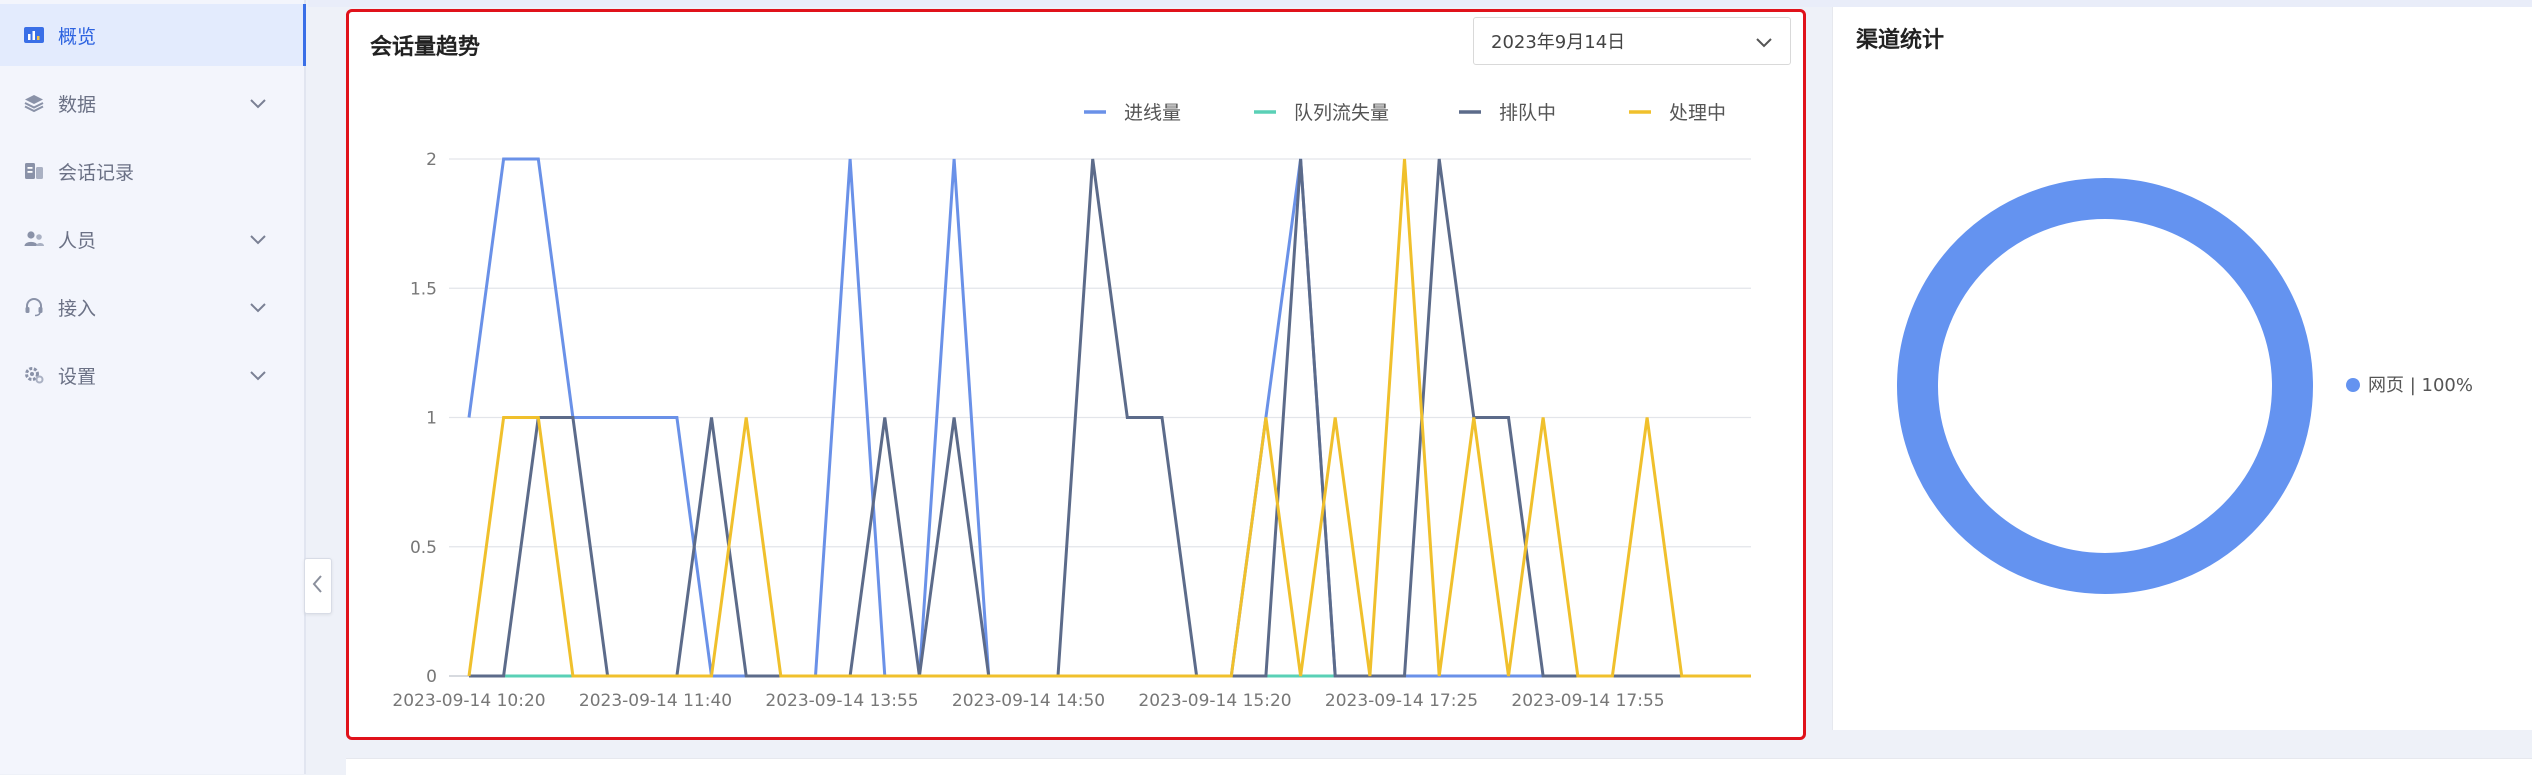 This screenshot has height=775, width=2532. I want to click on chevron-left-icon, so click(318, 586).